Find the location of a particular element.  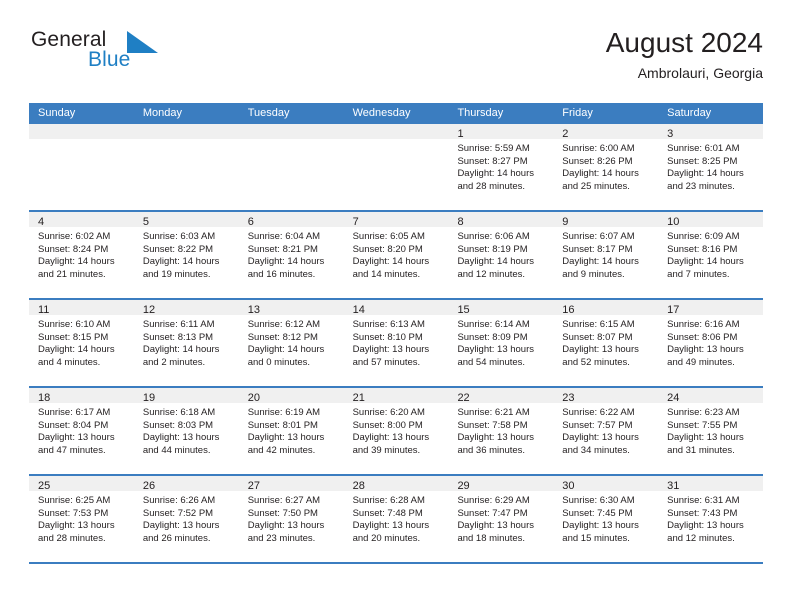

day-detail-line: and 57 minutes. is located at coordinates (386, 362).